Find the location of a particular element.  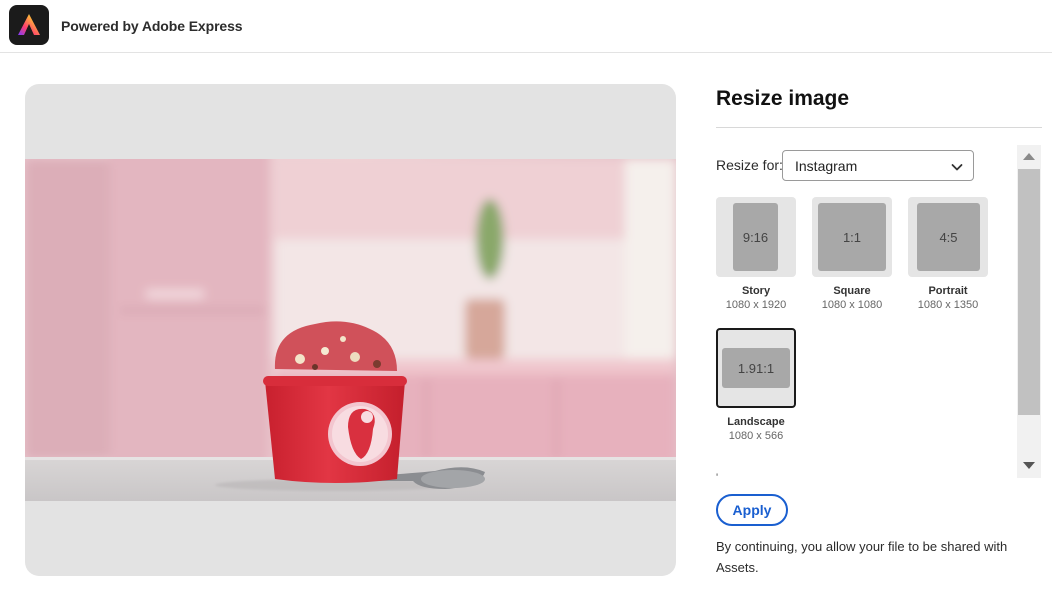

brand-title: Powered by Adobe Express is located at coordinates (152, 26).